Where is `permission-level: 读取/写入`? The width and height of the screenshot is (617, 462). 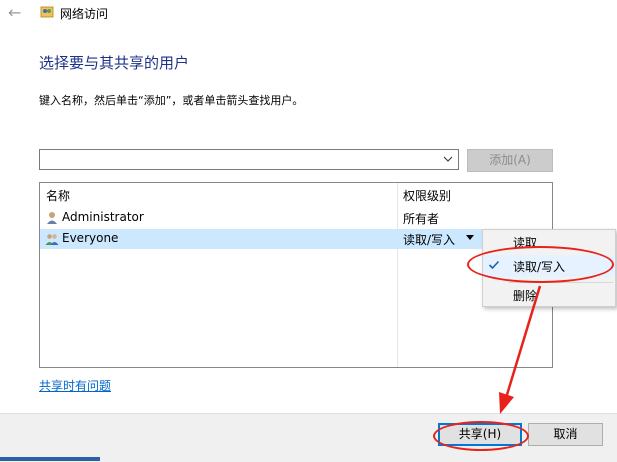 permission-level: 读取/写入 is located at coordinates (429, 239).